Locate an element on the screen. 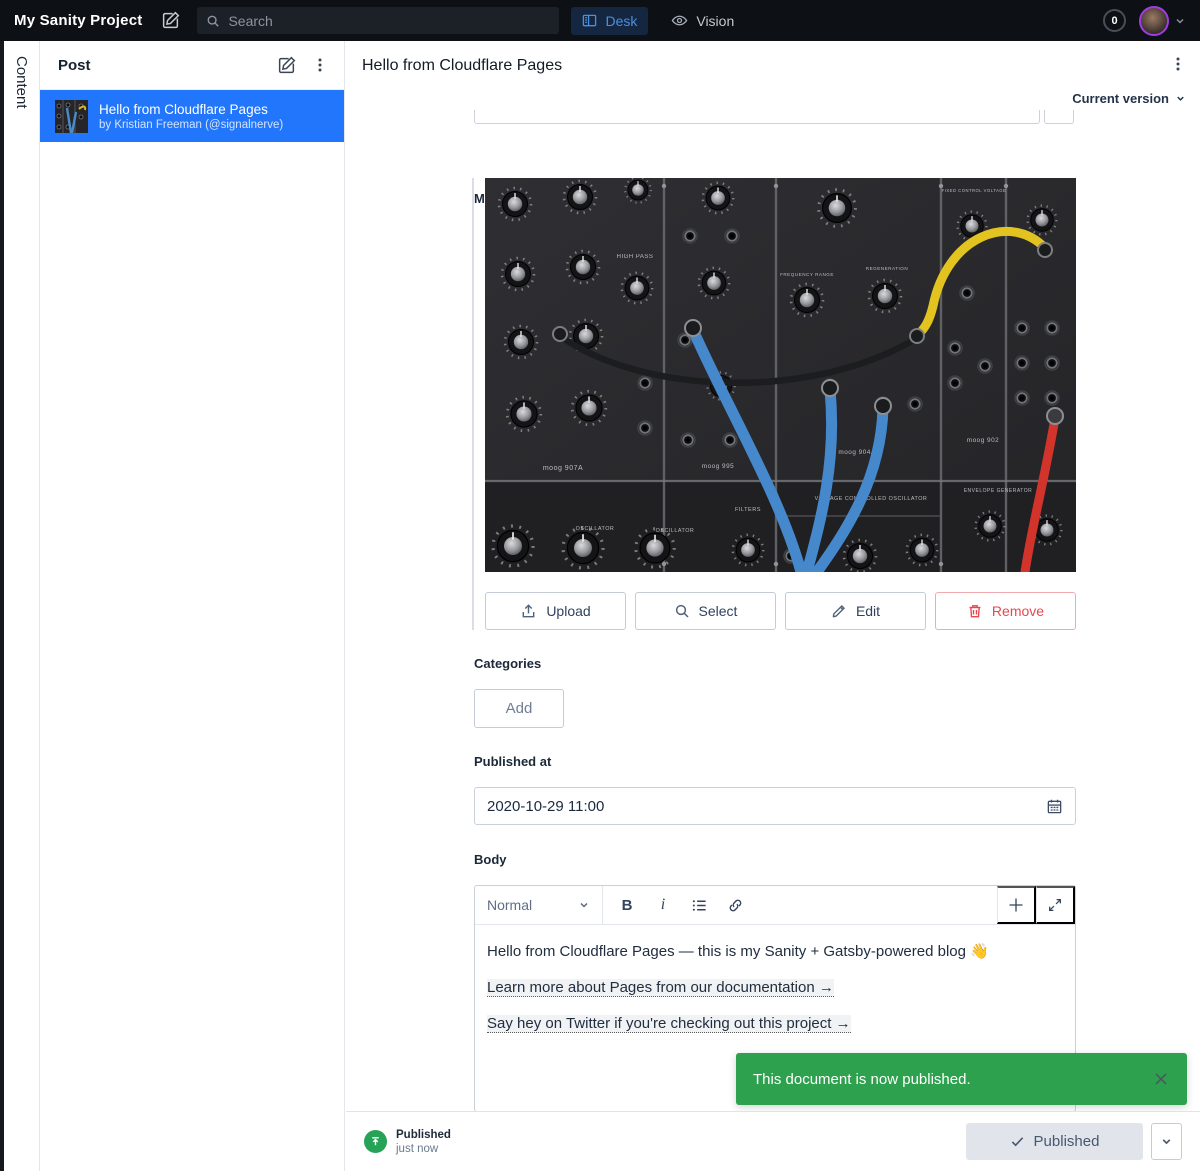 The height and width of the screenshot is (1171, 1200). insert-block-button is located at coordinates (1016, 905).